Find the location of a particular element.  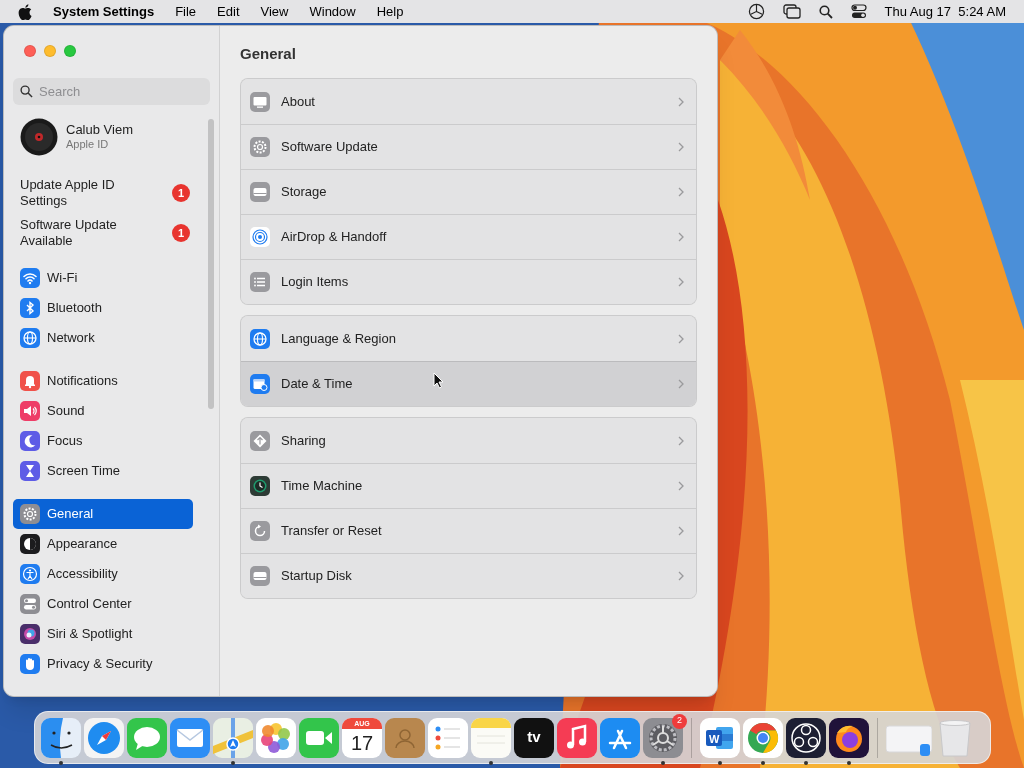

window-title: General is located at coordinates (268, 54).